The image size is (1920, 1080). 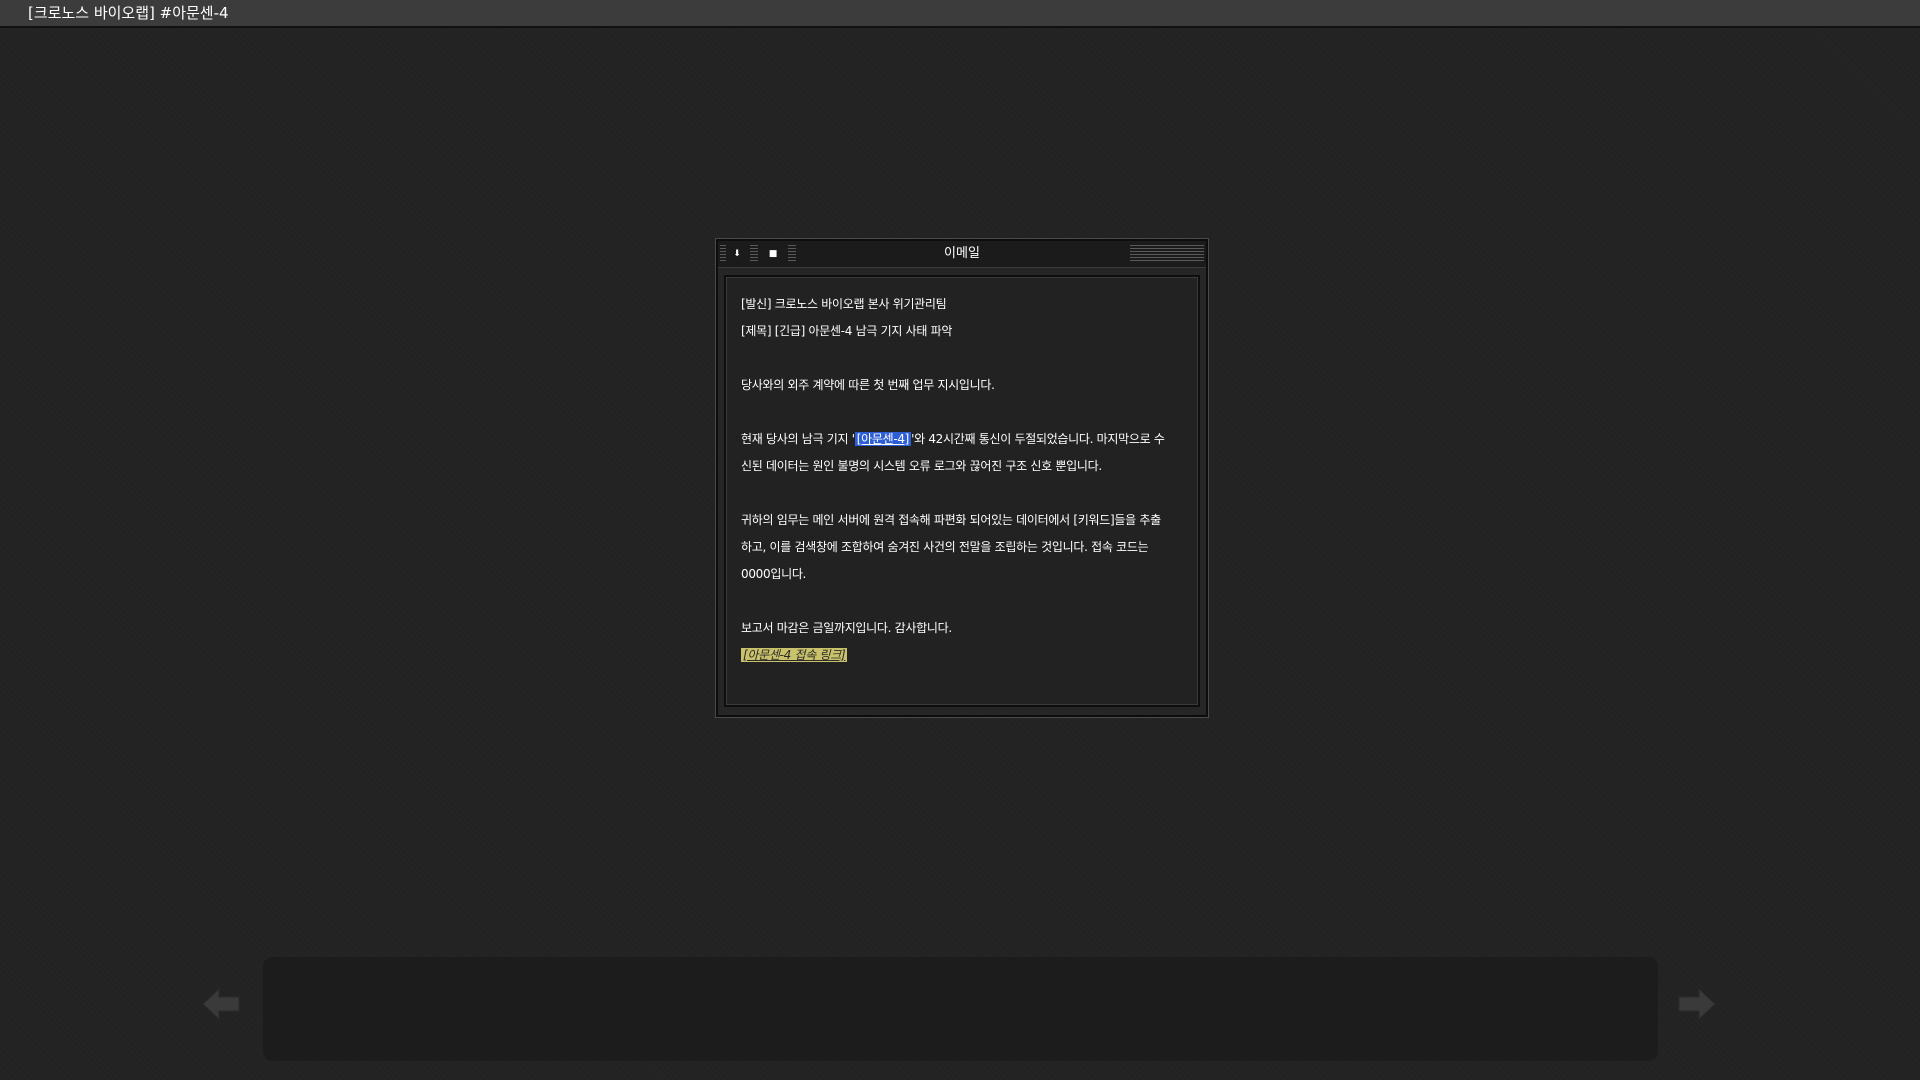 What do you see at coordinates (966, 655) in the screenshot?
I see `access-link-line: [아문센-4 접속 링크]` at bounding box center [966, 655].